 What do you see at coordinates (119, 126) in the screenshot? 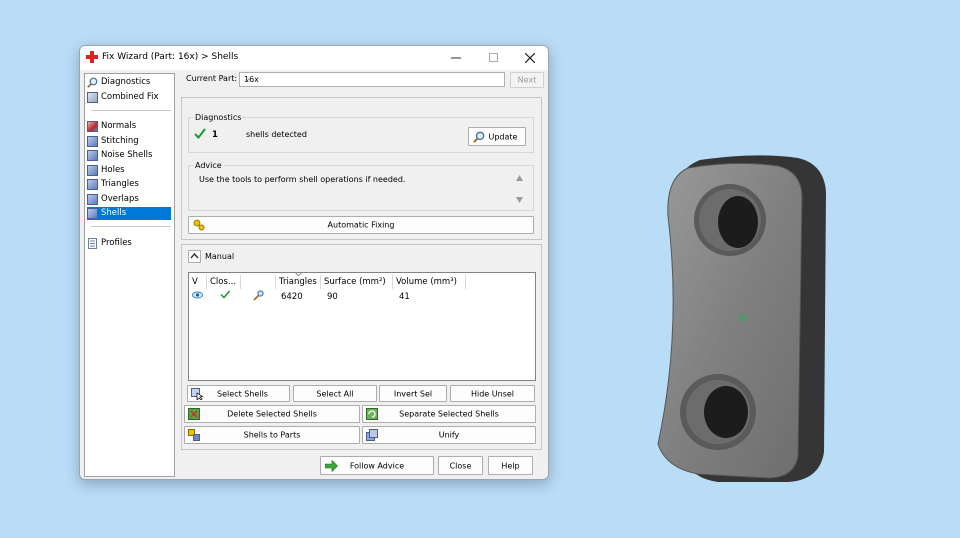
I see `sidebar-item-label: Normals` at bounding box center [119, 126].